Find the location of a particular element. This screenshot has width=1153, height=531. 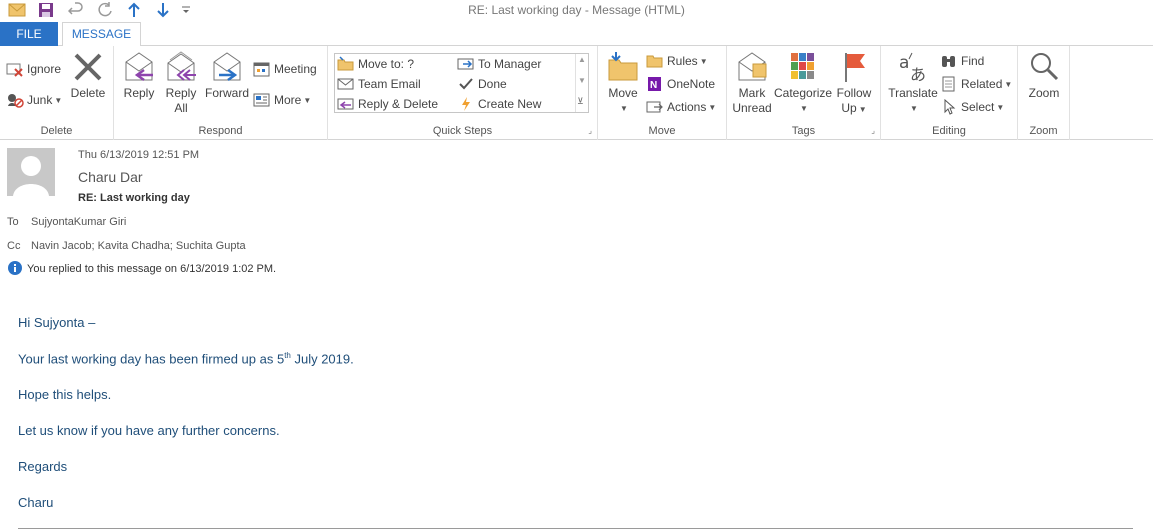

tab-file: FILE is located at coordinates (29, 34).